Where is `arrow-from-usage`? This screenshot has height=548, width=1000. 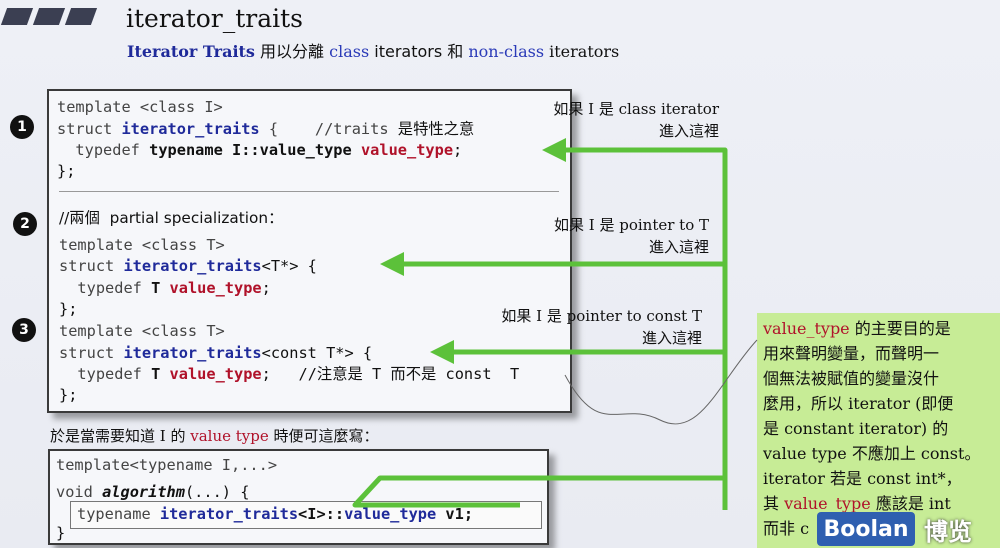 arrow-from-usage is located at coordinates (538, 491).